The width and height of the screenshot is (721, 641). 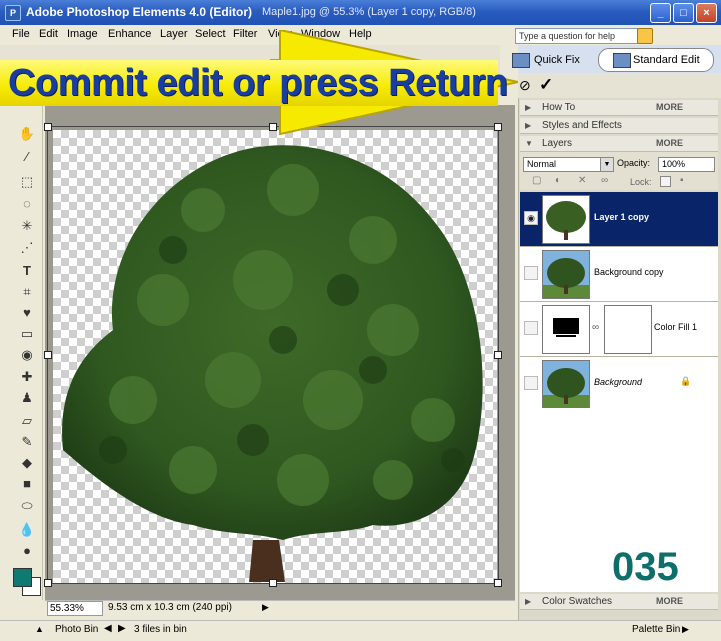 I want to click on adjustment-layer-icon: ◐, so click(x=558, y=180).